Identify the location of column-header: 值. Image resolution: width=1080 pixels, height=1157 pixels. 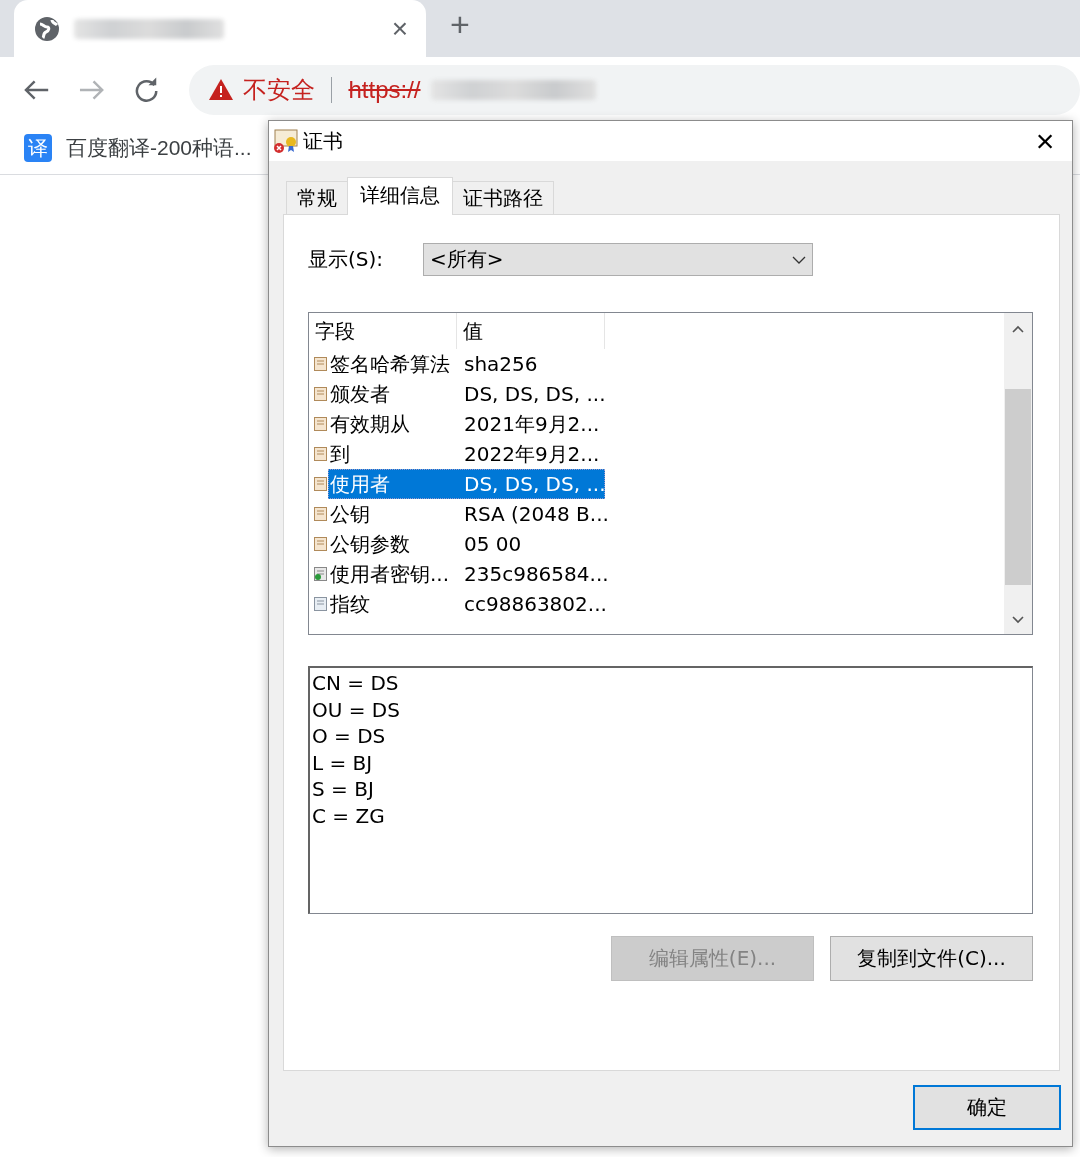
(531, 331).